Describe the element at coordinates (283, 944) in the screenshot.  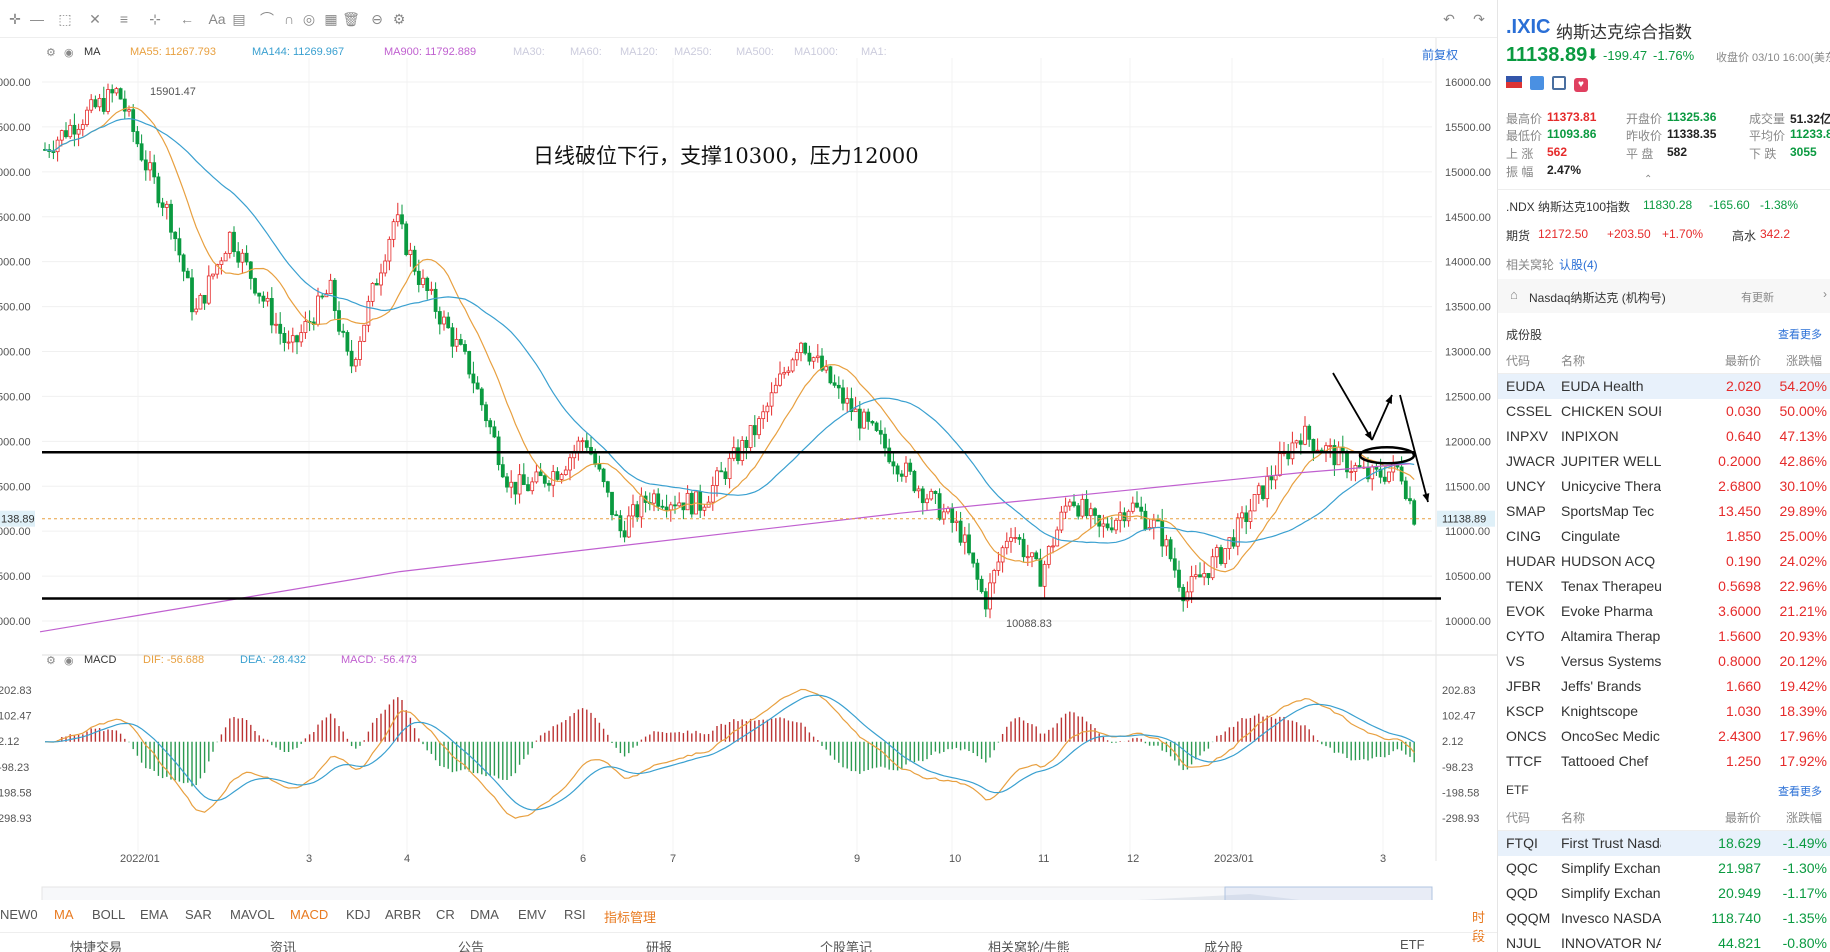
I see `bottom-tab: 资讯` at that location.